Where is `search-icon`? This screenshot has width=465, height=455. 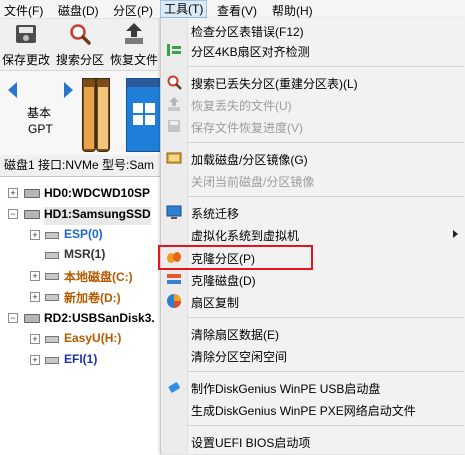
search-icon is located at coordinates (174, 82).